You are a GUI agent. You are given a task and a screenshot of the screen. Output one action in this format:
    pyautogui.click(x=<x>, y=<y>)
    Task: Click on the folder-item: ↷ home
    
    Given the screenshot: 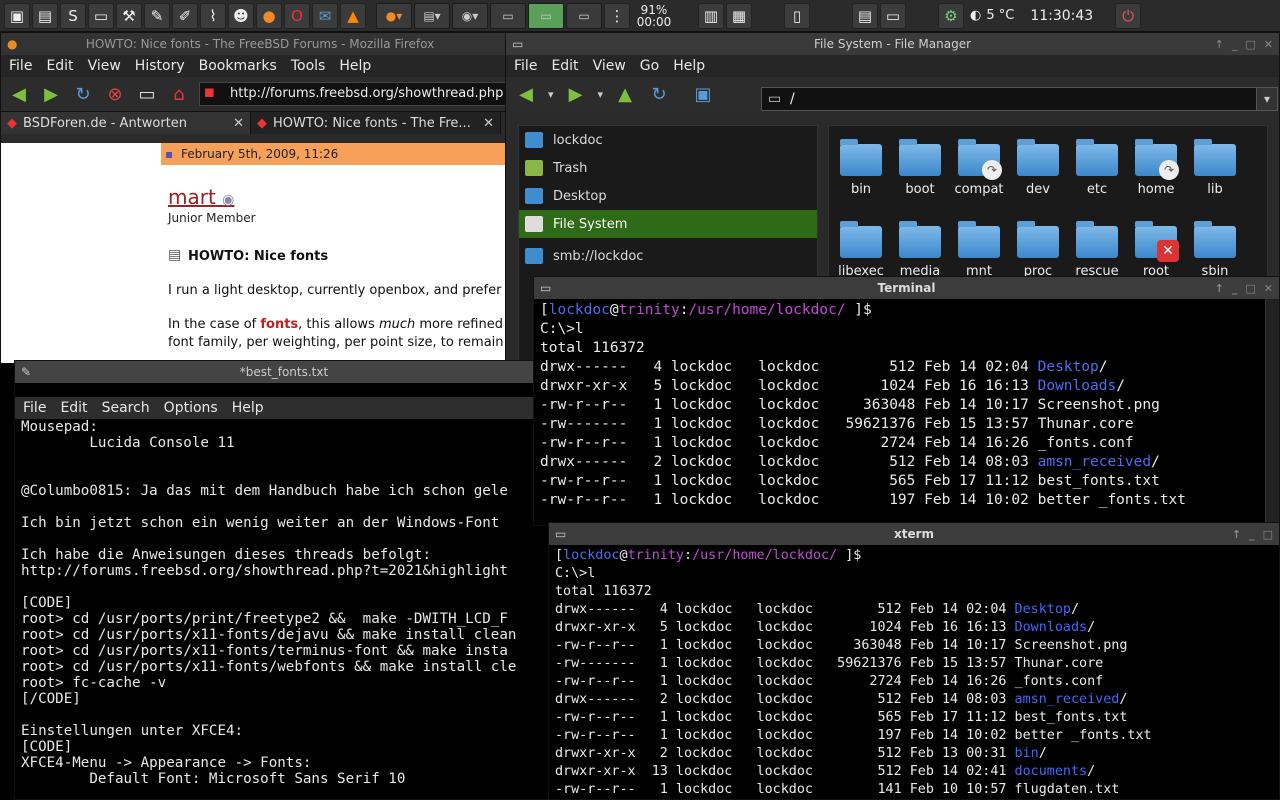 What is the action you would take?
    pyautogui.click(x=1156, y=168)
    